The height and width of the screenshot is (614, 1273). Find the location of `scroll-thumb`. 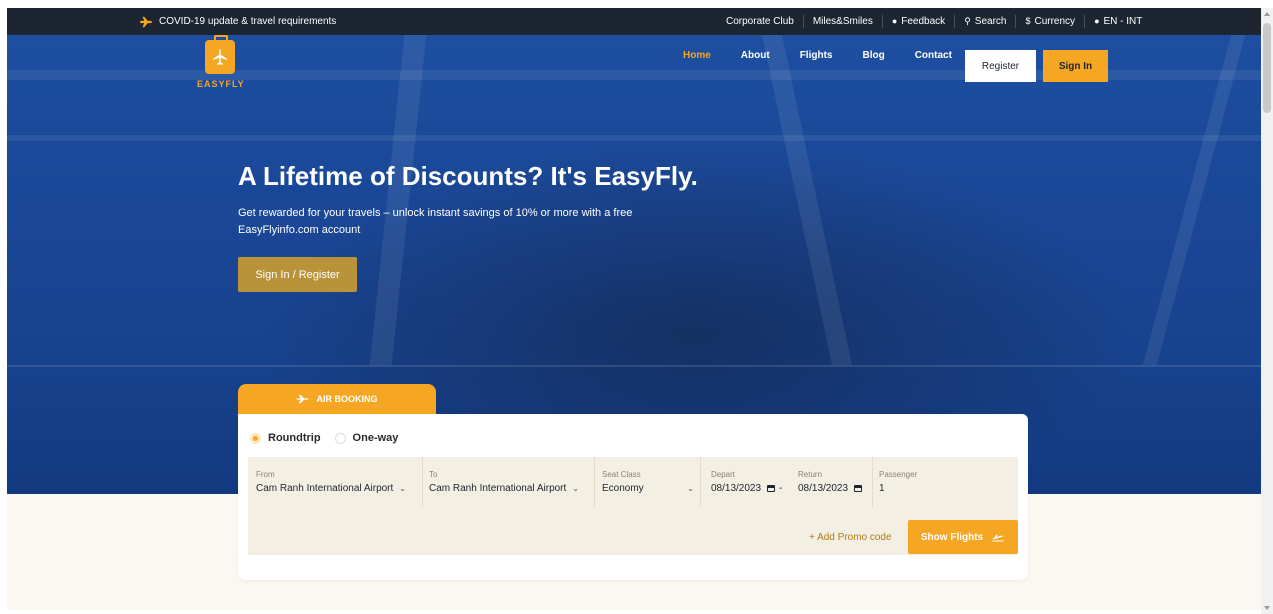

scroll-thumb is located at coordinates (1267, 68).